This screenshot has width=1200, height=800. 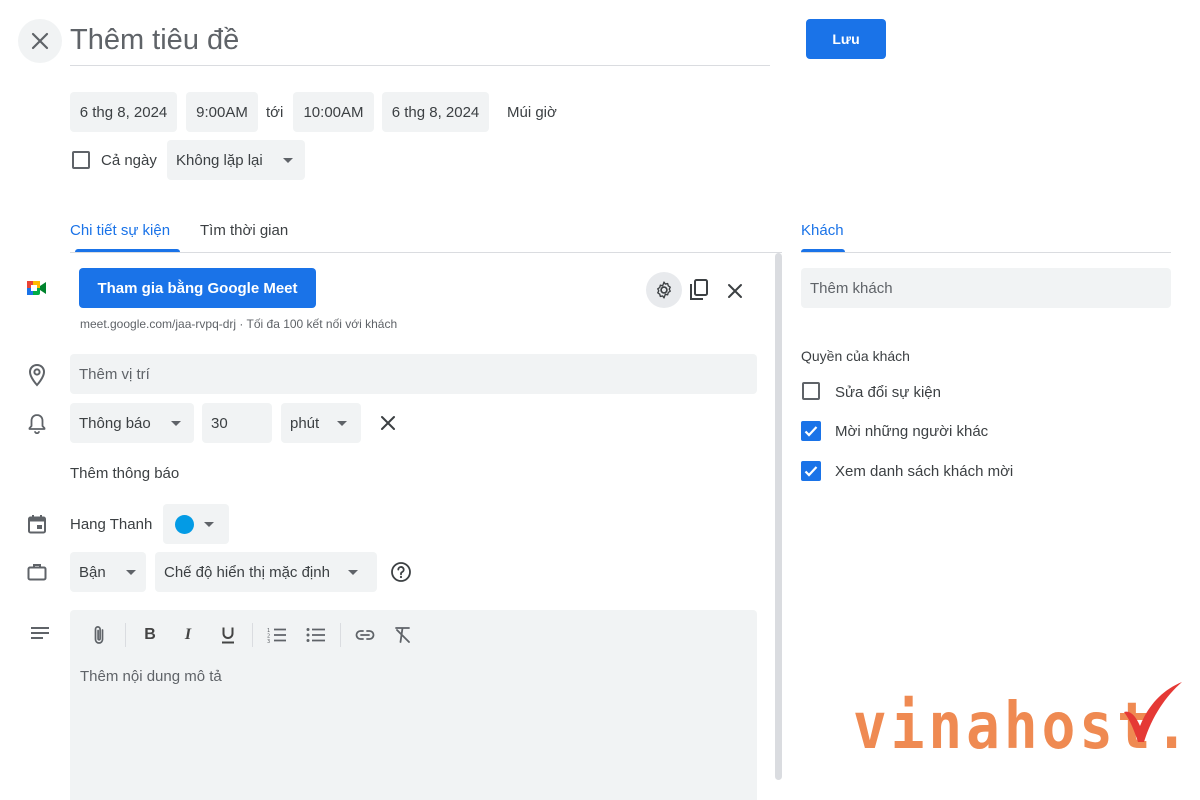 What do you see at coordinates (275, 112) in the screenshot?
I see `to-label: tới` at bounding box center [275, 112].